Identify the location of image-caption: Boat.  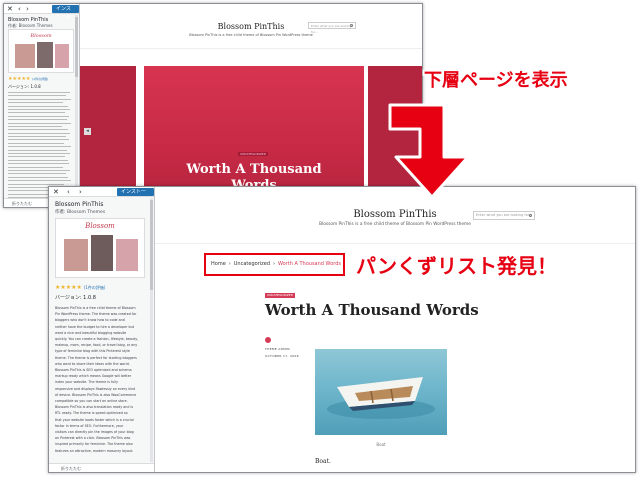
(381, 444).